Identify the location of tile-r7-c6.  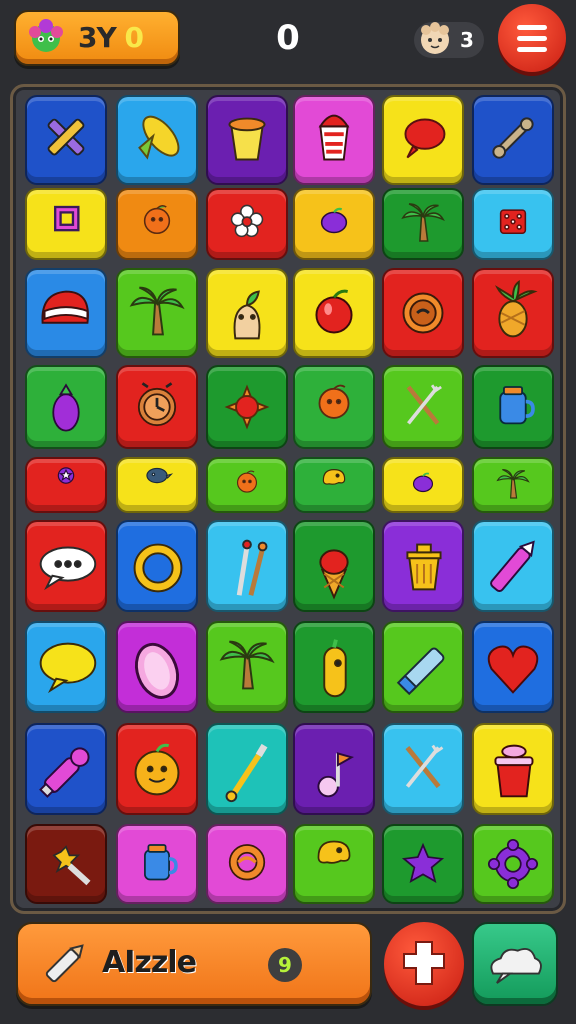
(513, 667).